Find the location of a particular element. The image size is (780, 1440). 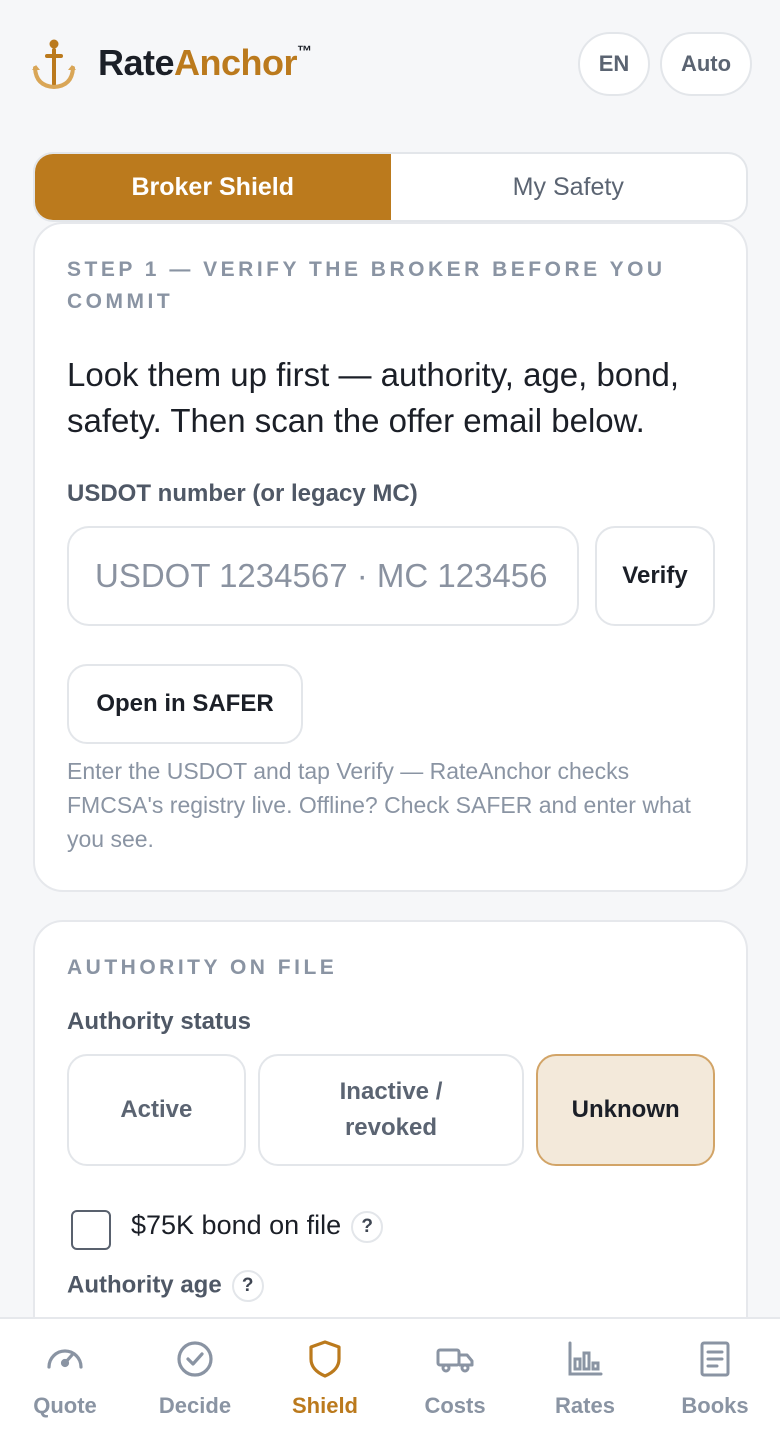

language-toggle: EN is located at coordinates (614, 64).